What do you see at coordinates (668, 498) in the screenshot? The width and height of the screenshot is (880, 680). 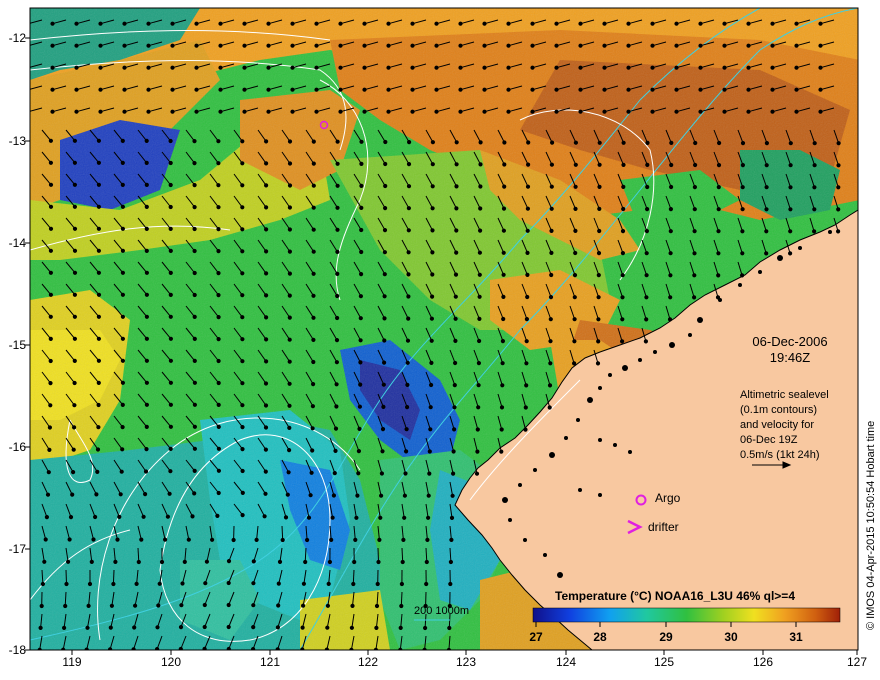 I see `argo-legend-label: Argo` at bounding box center [668, 498].